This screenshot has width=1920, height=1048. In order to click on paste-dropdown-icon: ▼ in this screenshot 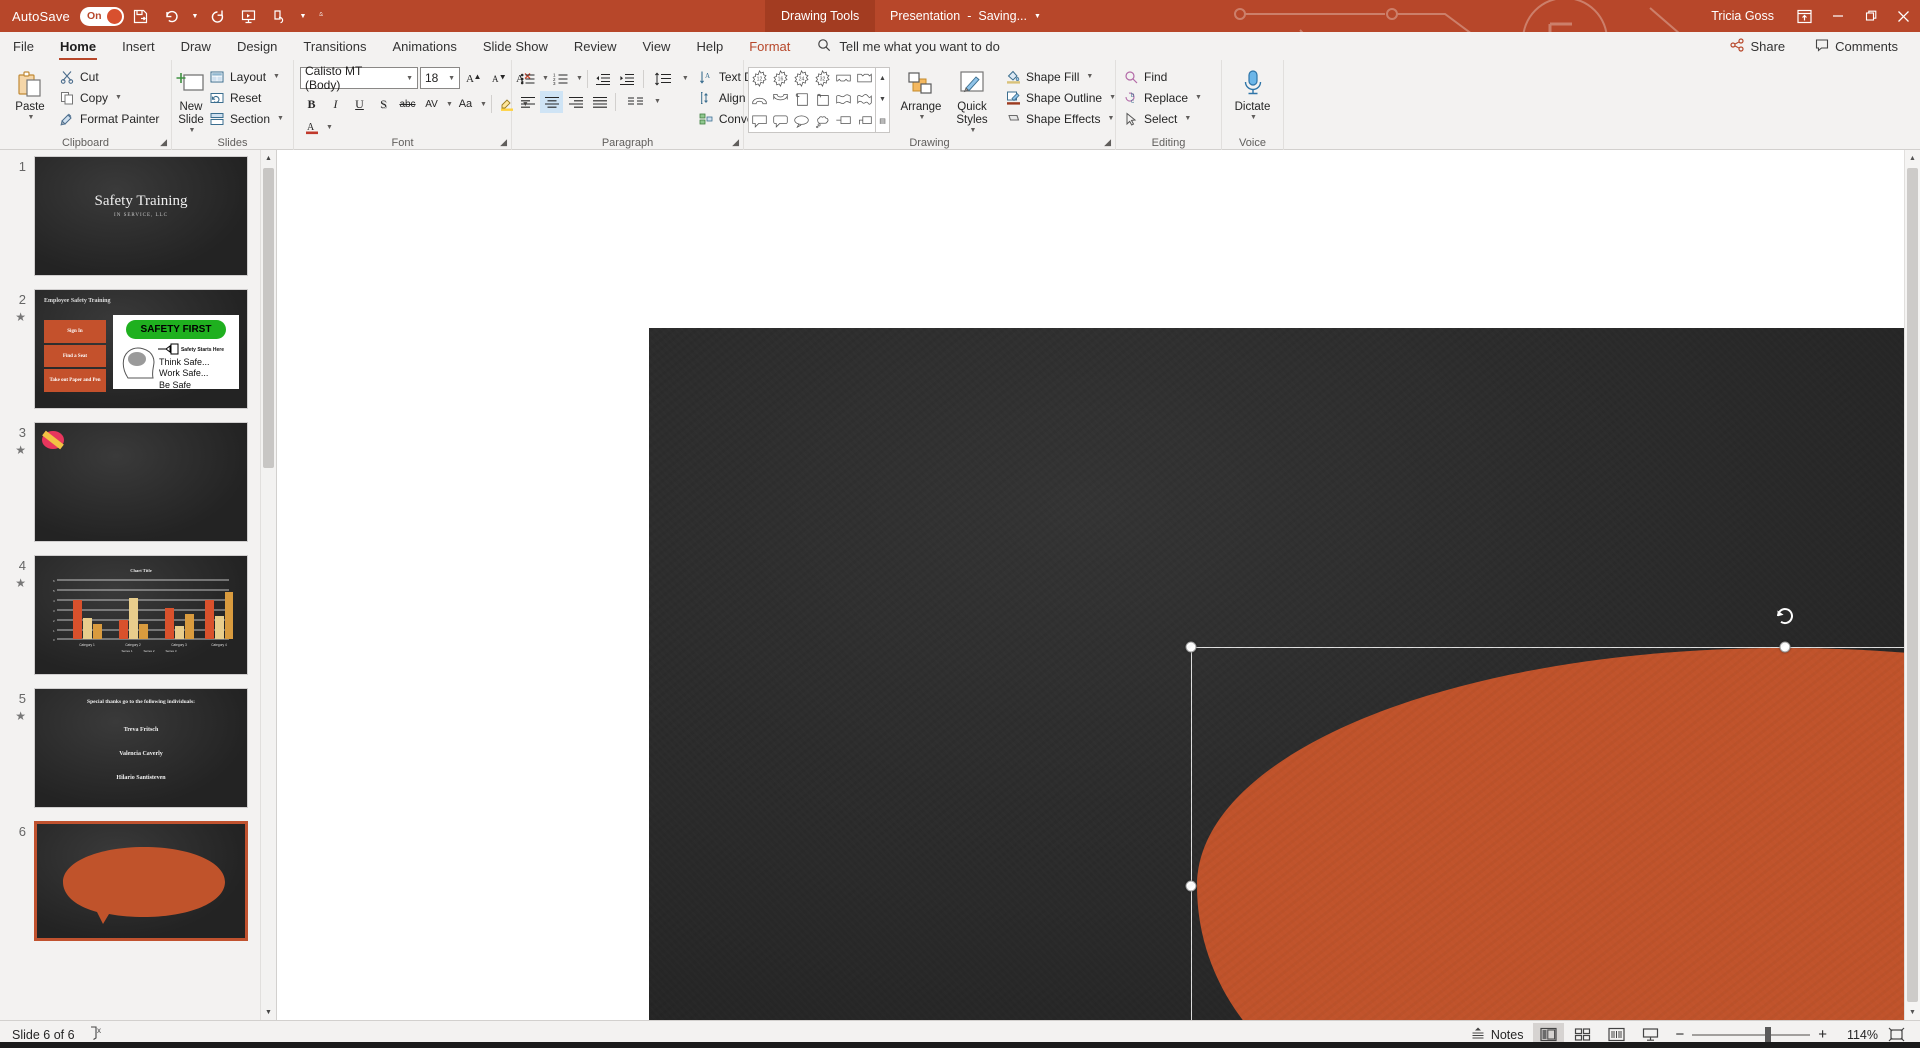, I will do `click(31, 118)`.